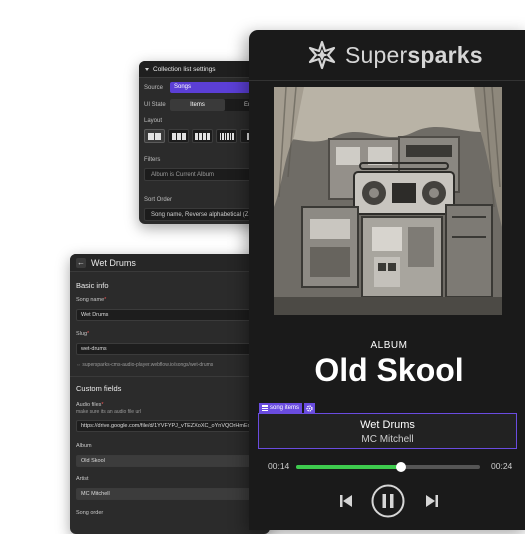 Image resolution: width=525 pixels, height=534 pixels. Describe the element at coordinates (502, 466) in the screenshot. I see `total-time: 00:24` at that location.